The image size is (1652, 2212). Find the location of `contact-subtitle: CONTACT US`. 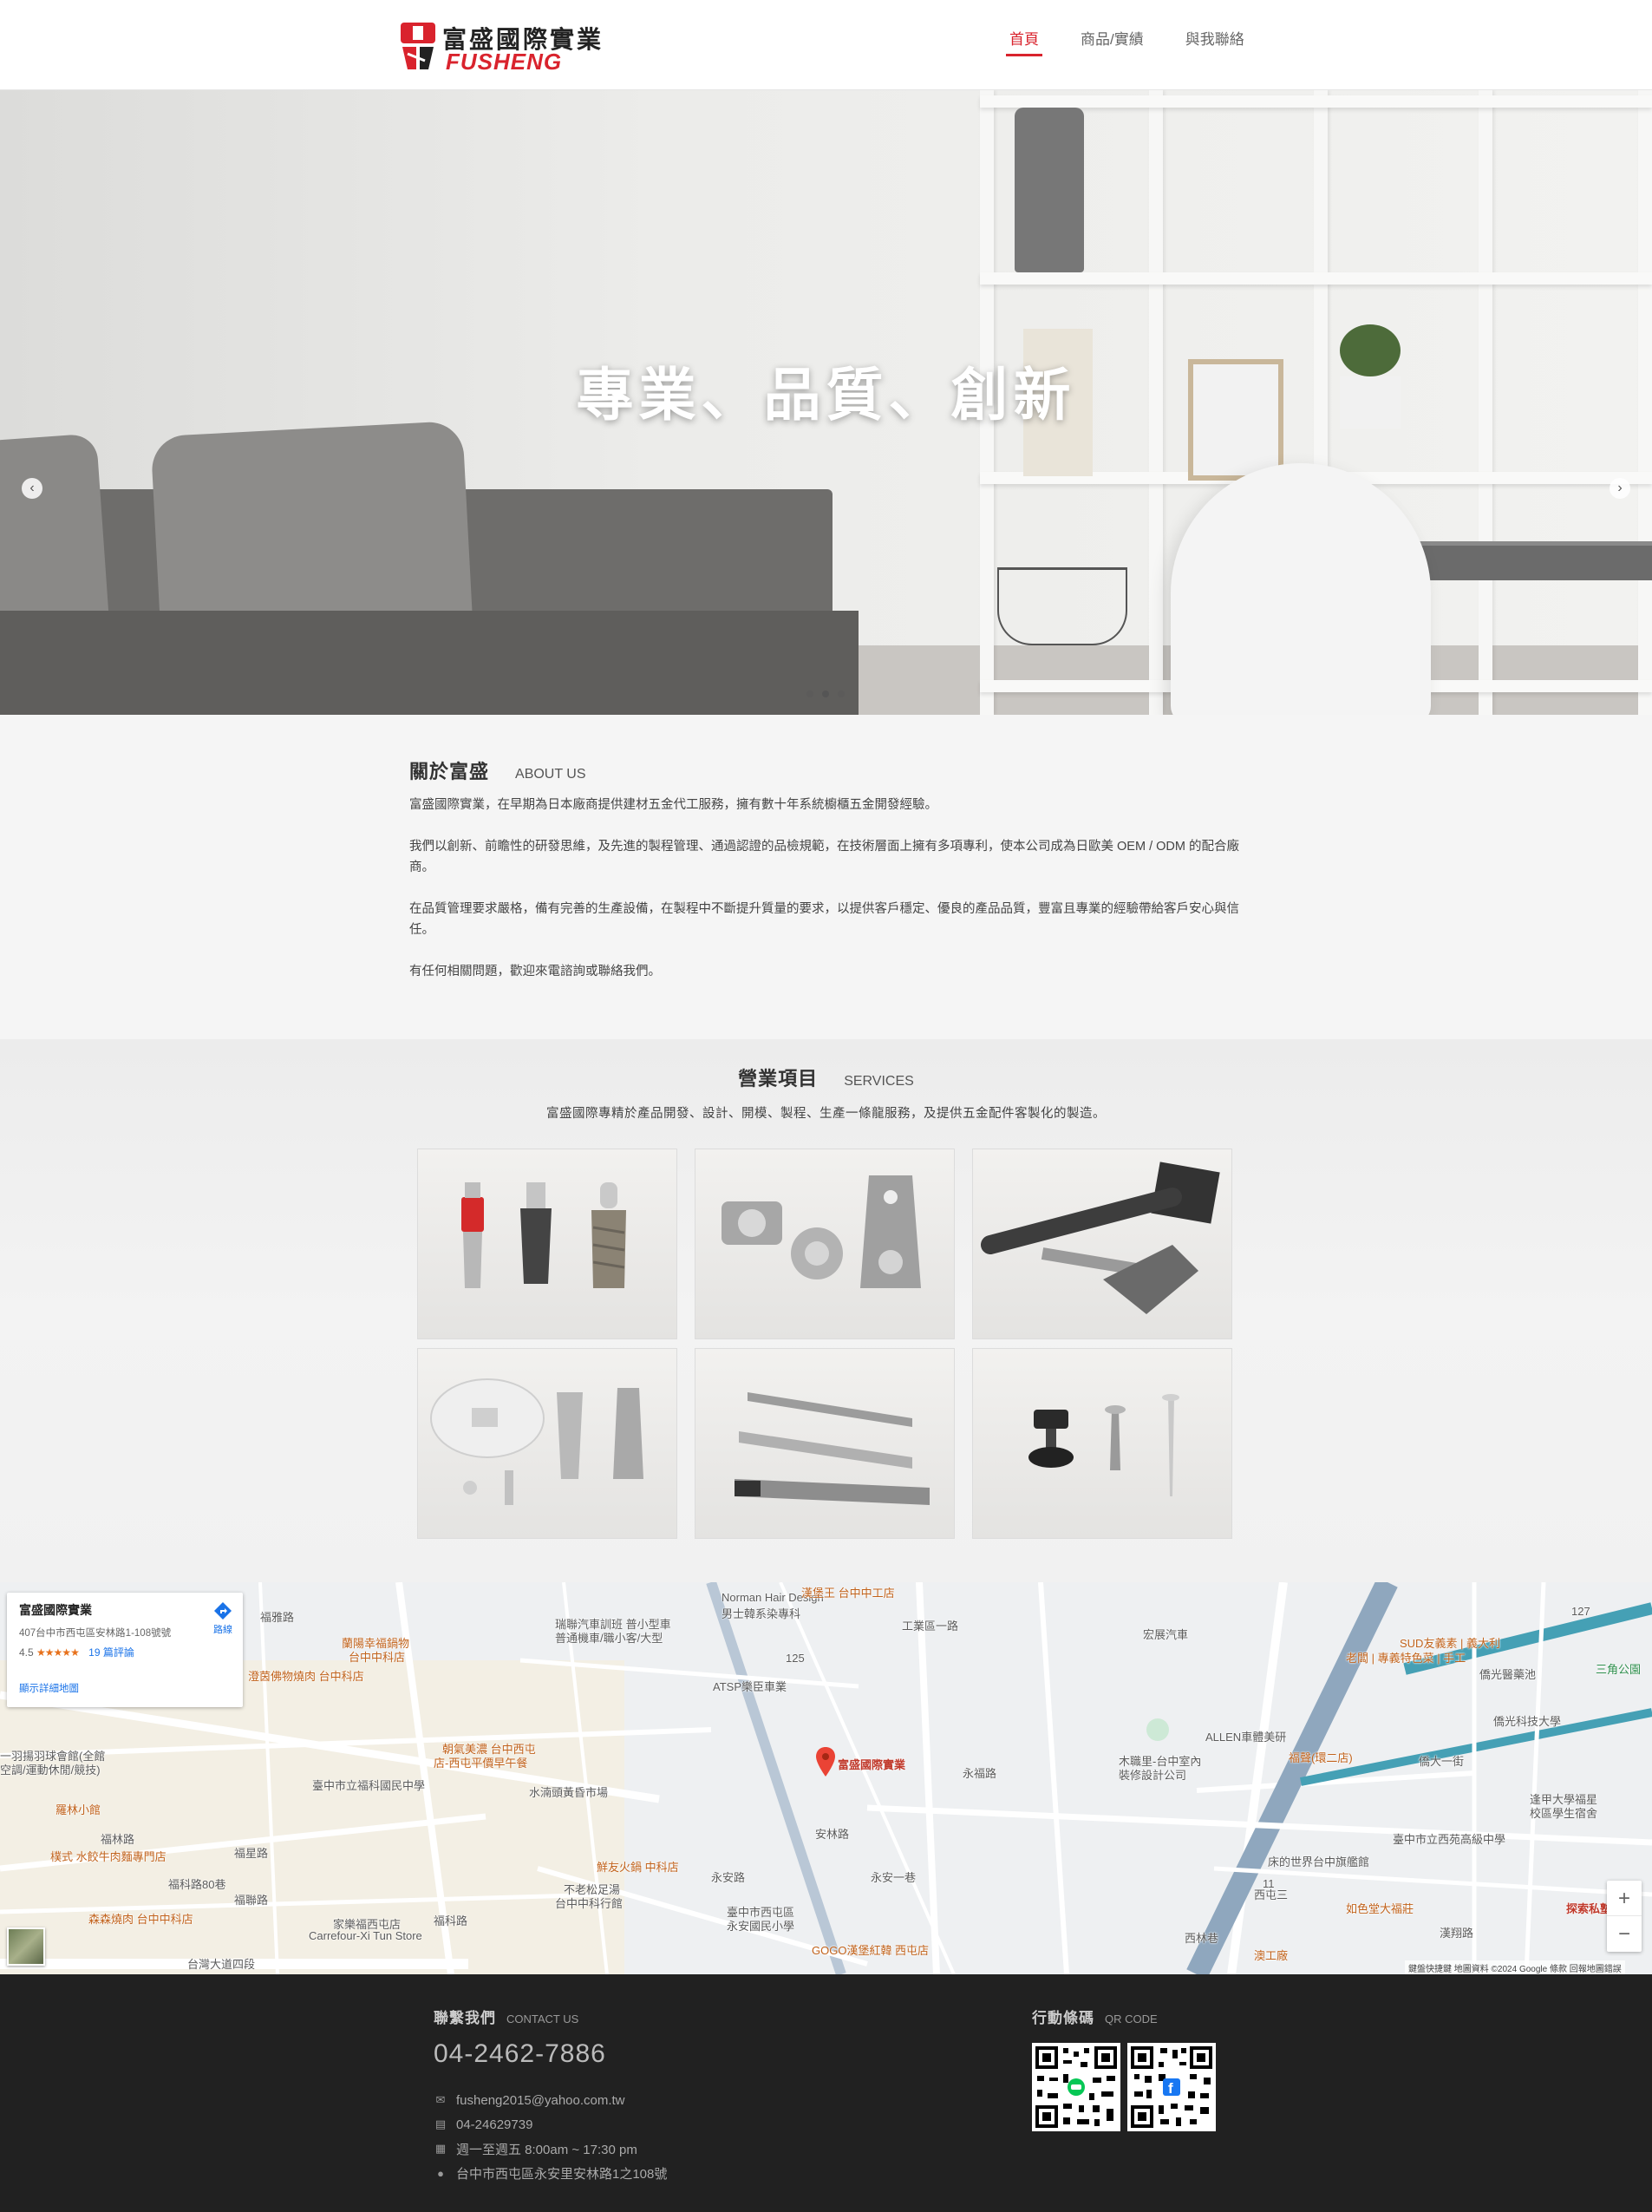

contact-subtitle: CONTACT US is located at coordinates (543, 2018).